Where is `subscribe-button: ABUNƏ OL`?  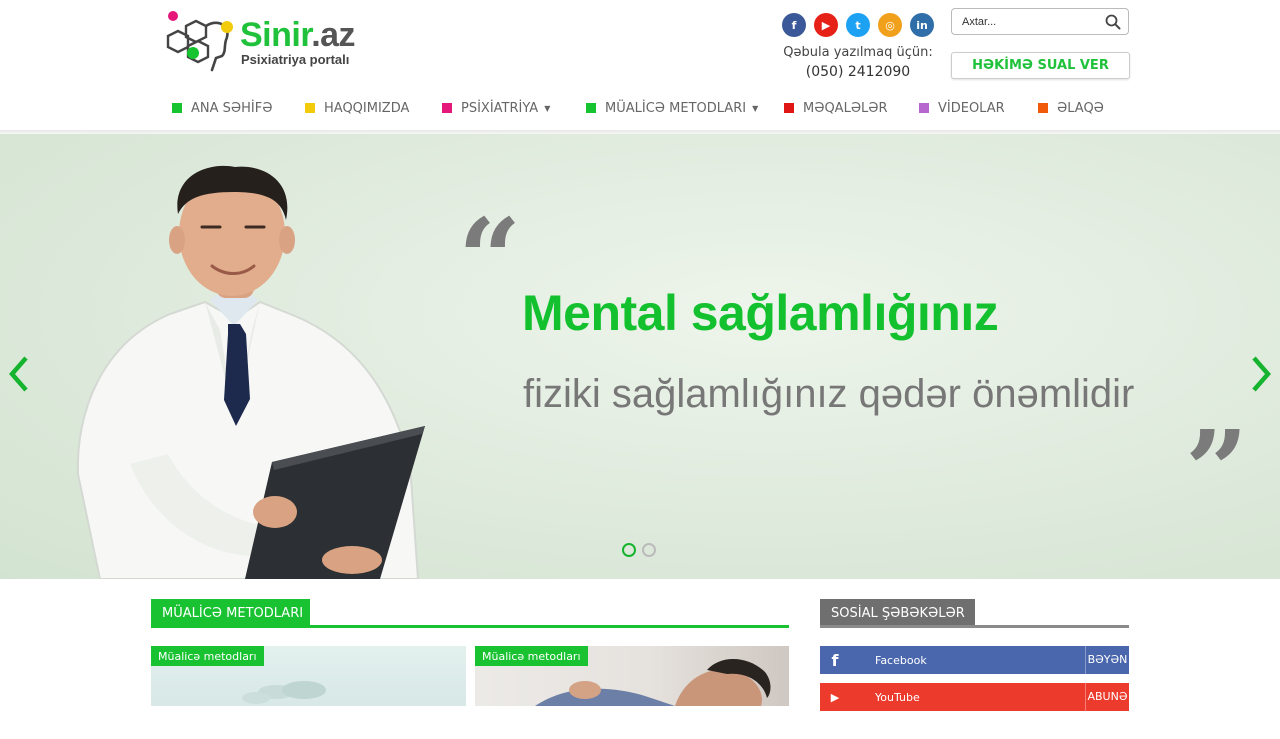 subscribe-button: ABUNƏ OL is located at coordinates (1107, 707).